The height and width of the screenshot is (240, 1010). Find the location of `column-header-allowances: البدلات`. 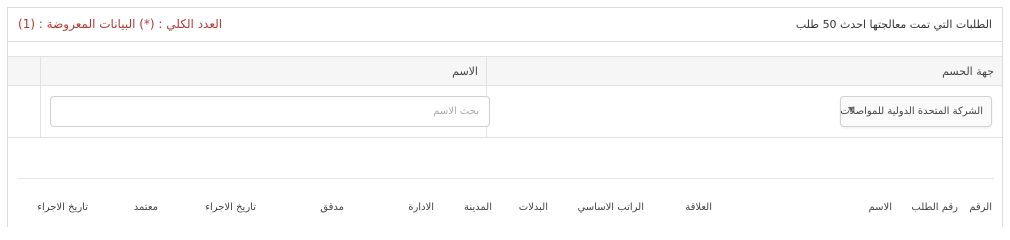

column-header-allowances: البدلات is located at coordinates (533, 207).